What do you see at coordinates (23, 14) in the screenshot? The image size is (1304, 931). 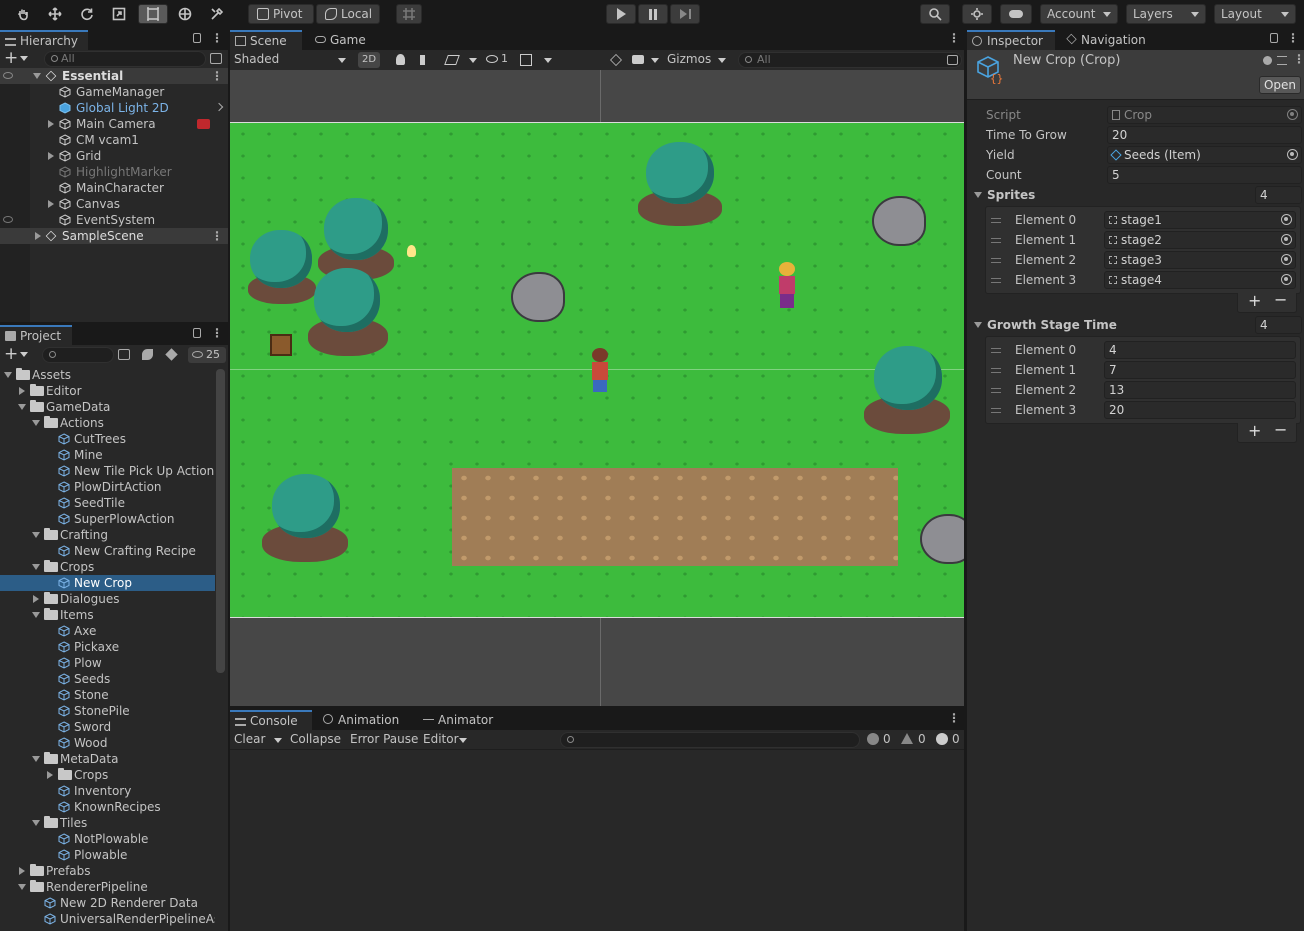 I see `hand-tool-icon` at bounding box center [23, 14].